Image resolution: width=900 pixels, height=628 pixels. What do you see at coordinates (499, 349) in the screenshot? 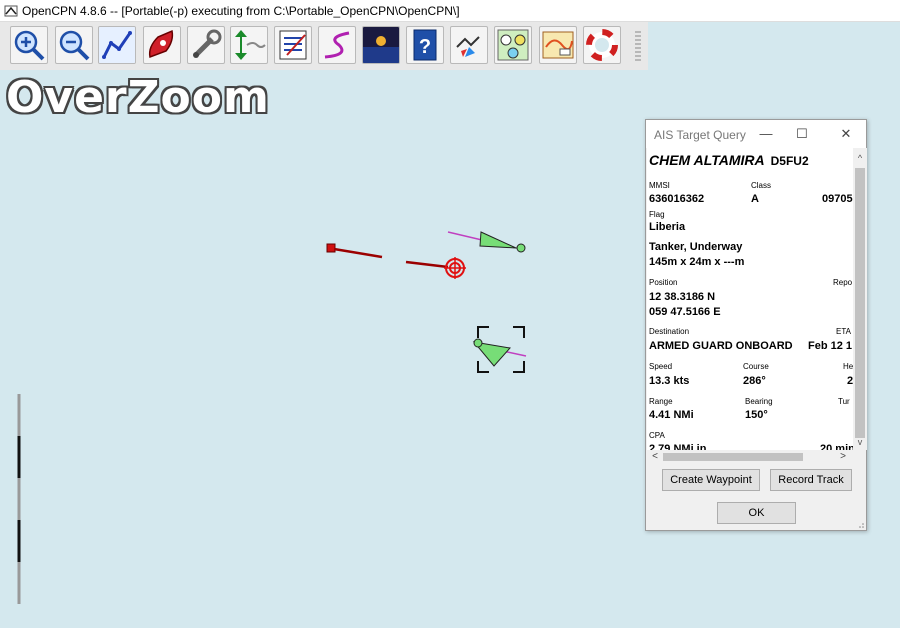
I see `selected-ais-target-icon` at bounding box center [499, 349].